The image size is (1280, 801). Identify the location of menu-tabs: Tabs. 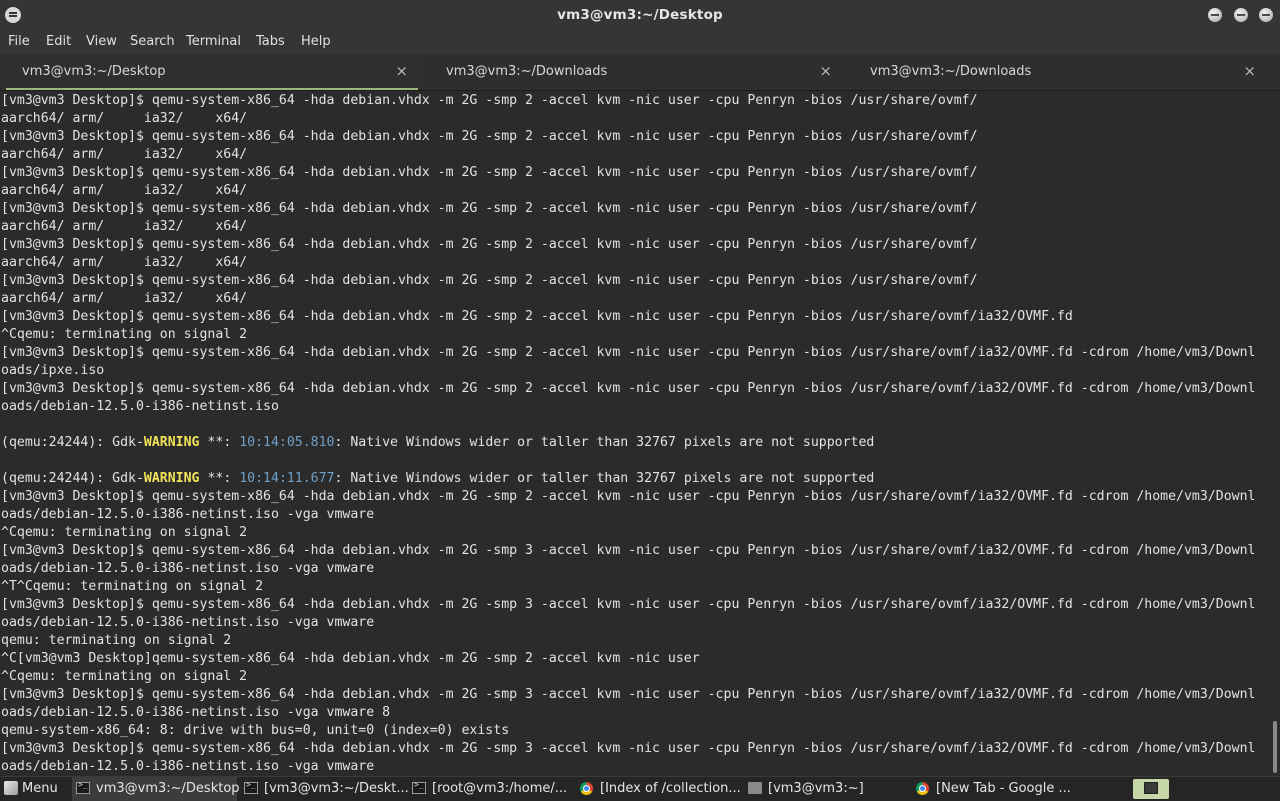
(270, 41).